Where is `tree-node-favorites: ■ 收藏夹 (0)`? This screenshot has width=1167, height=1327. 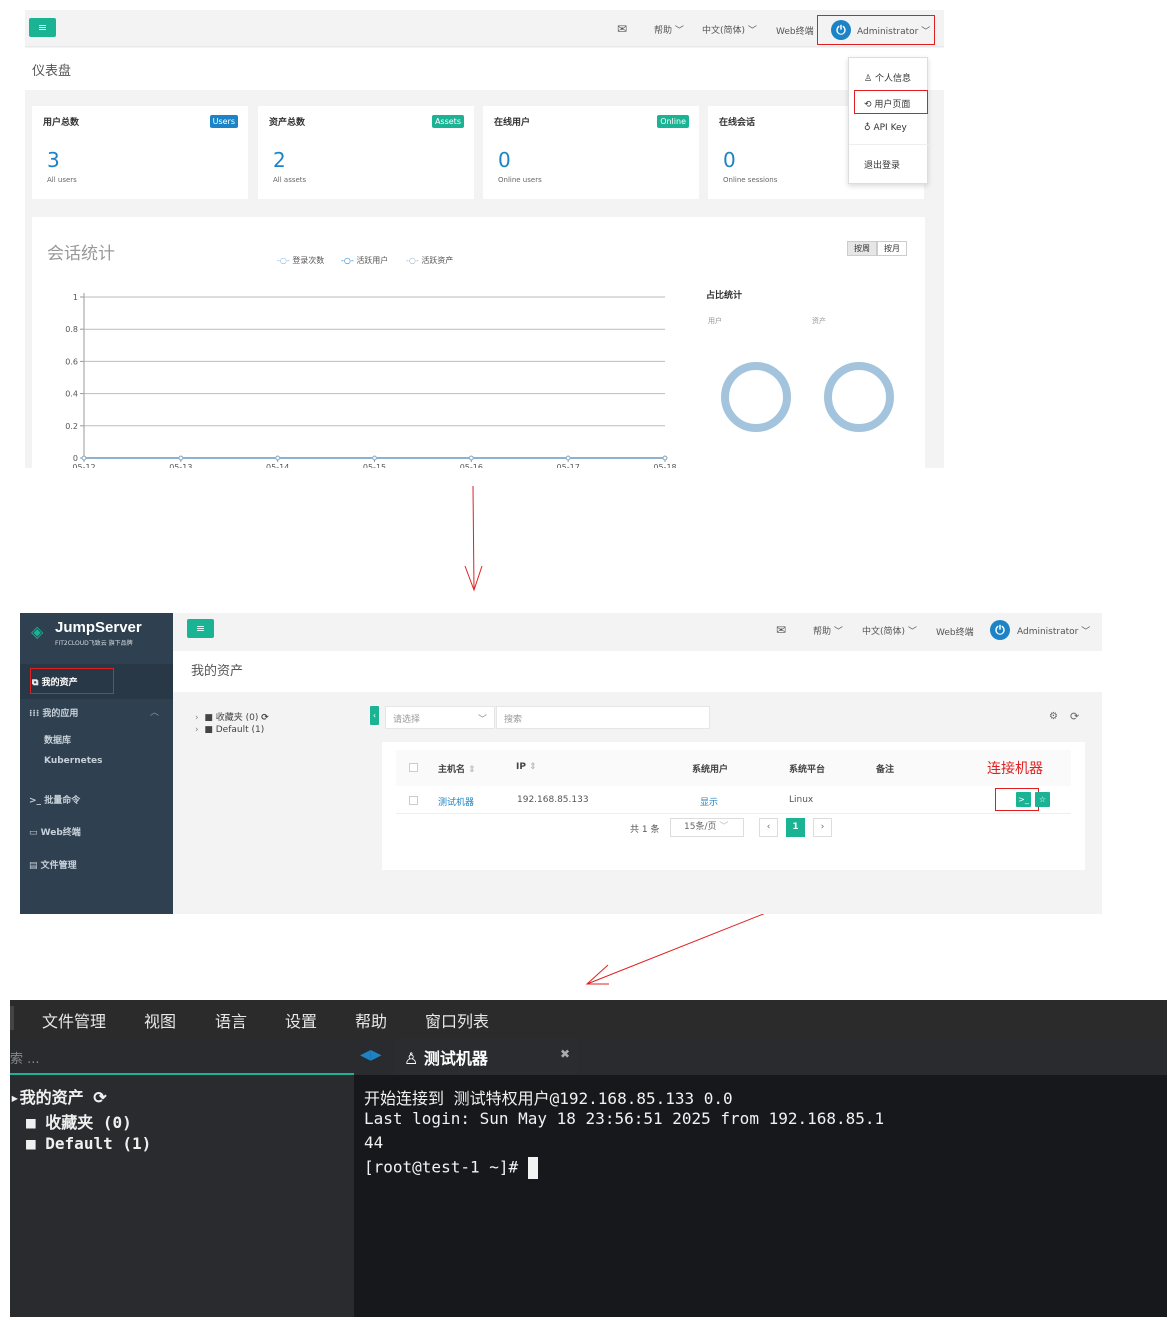
tree-node-favorites: ■ 收藏夹 (0) is located at coordinates (79, 1121).